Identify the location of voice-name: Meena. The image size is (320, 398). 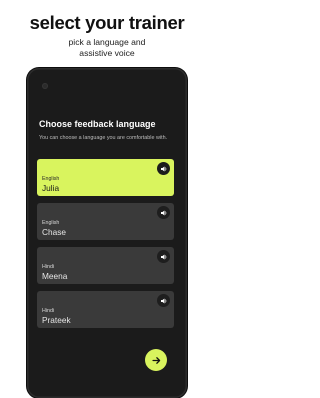
(55, 276).